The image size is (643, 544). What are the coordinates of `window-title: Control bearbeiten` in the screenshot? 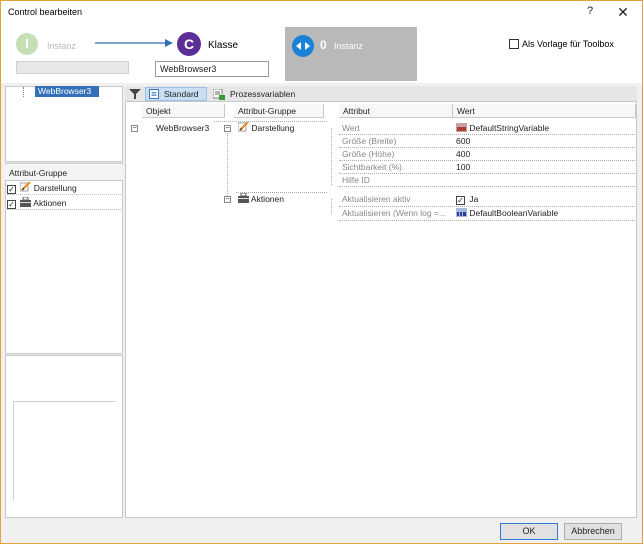 It's located at (45, 12).